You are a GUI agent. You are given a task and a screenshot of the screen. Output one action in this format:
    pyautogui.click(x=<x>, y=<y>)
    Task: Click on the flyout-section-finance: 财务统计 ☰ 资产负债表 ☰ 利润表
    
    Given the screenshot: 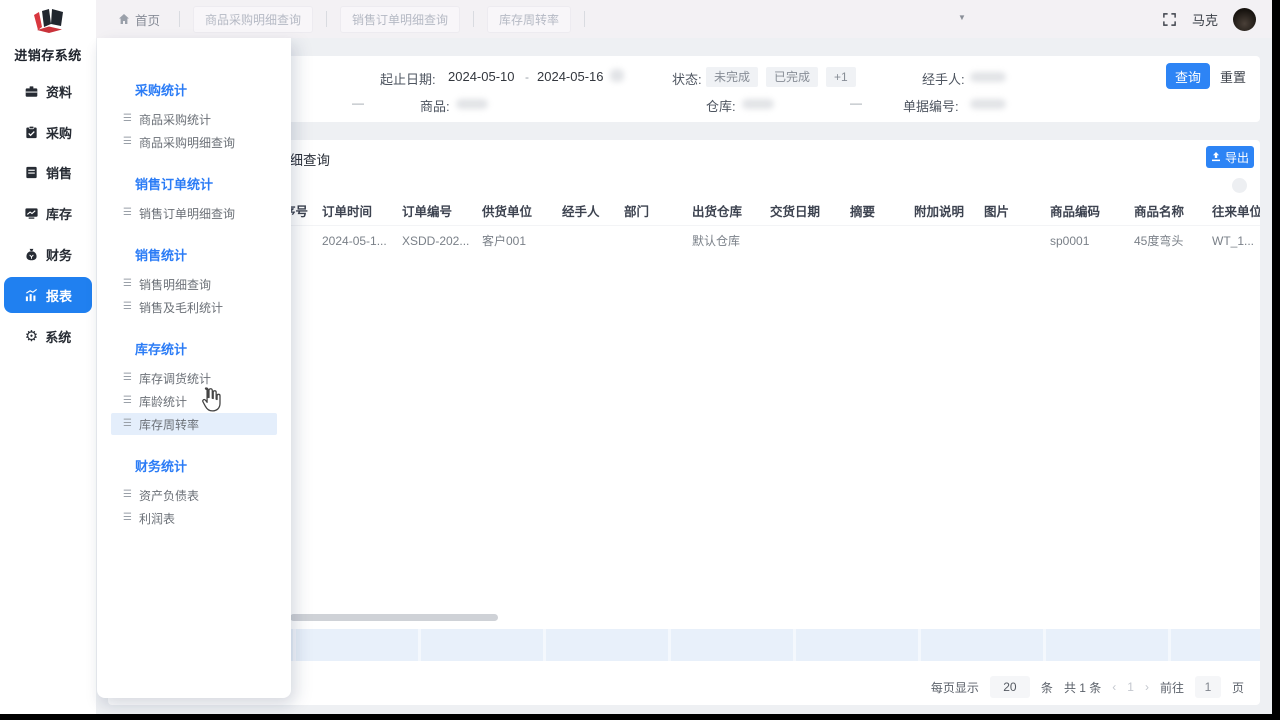 What is the action you would take?
    pyautogui.click(x=194, y=492)
    